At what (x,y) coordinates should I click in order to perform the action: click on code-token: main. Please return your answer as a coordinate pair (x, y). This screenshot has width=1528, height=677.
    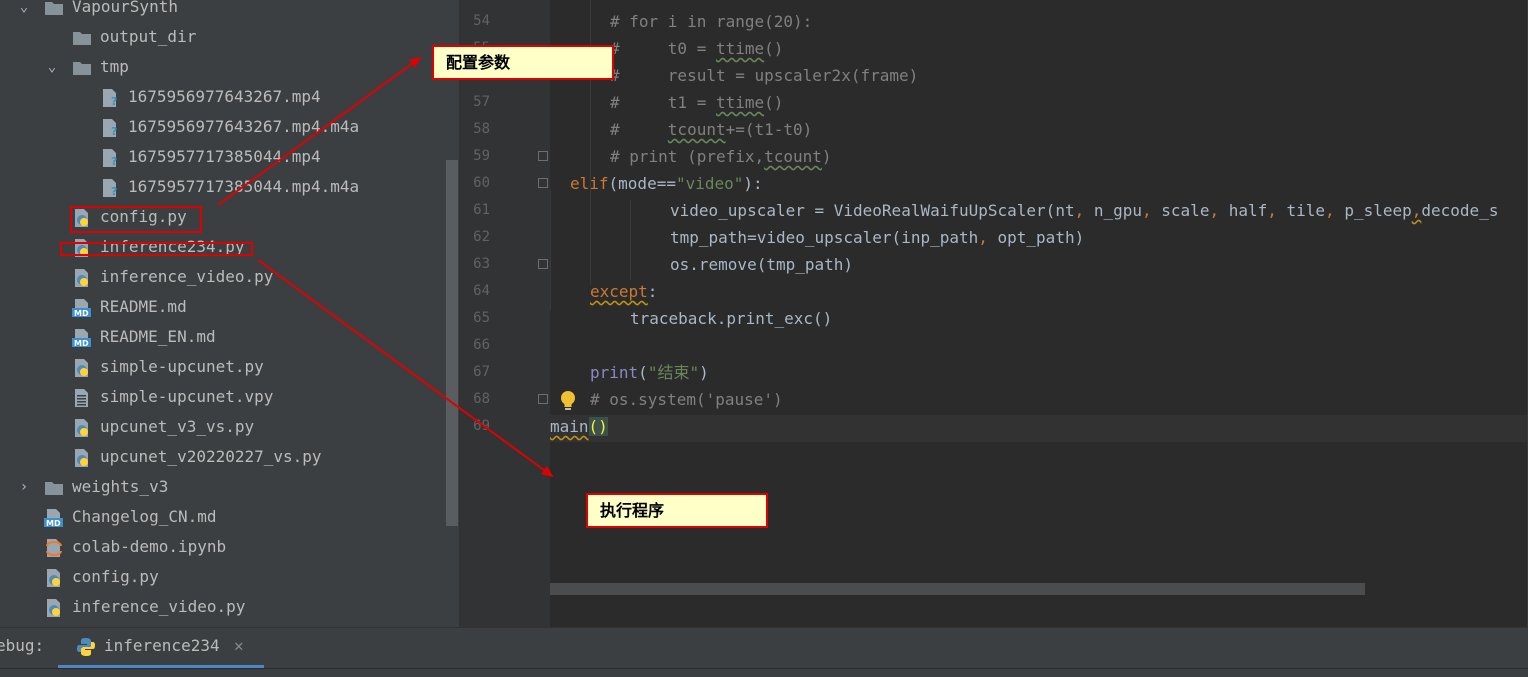
    Looking at the image, I should click on (569, 426).